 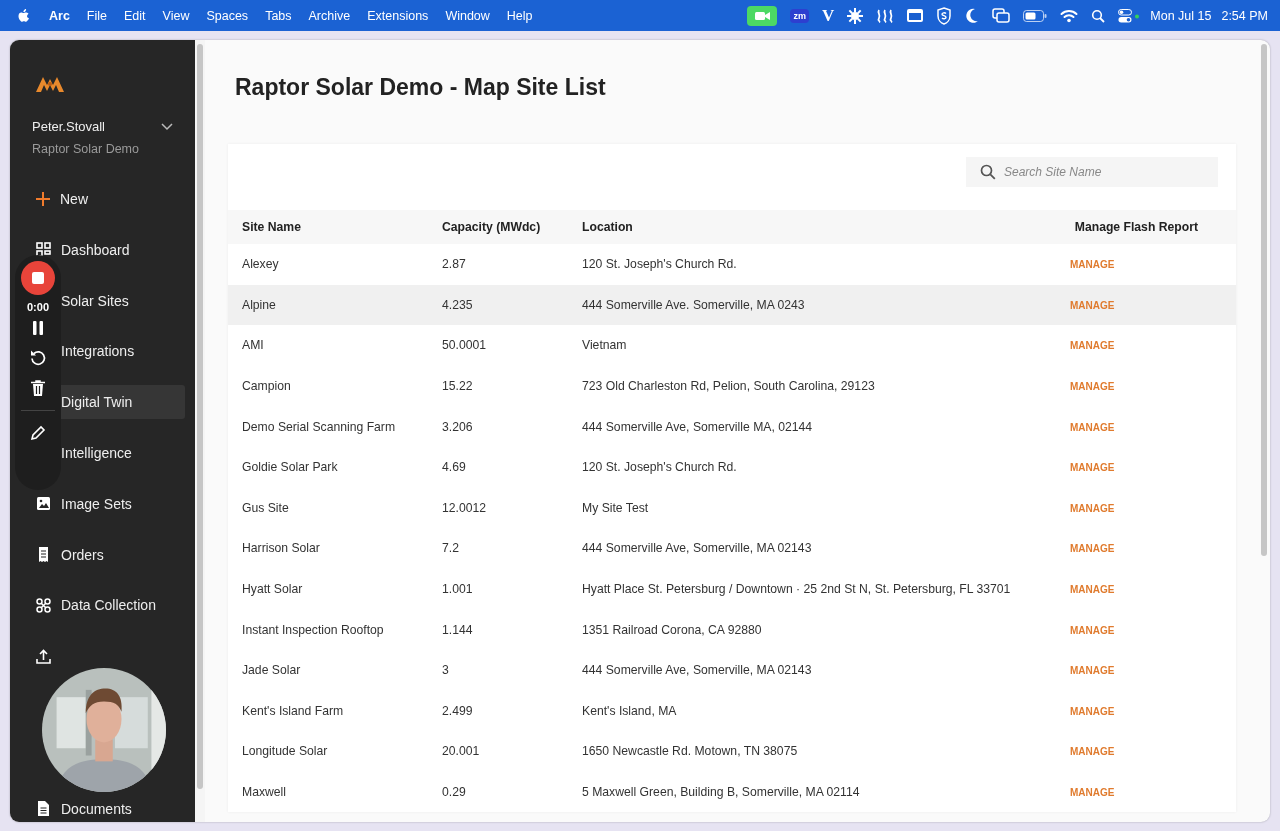 What do you see at coordinates (828, 15) in the screenshot?
I see `v-app-icon: V` at bounding box center [828, 15].